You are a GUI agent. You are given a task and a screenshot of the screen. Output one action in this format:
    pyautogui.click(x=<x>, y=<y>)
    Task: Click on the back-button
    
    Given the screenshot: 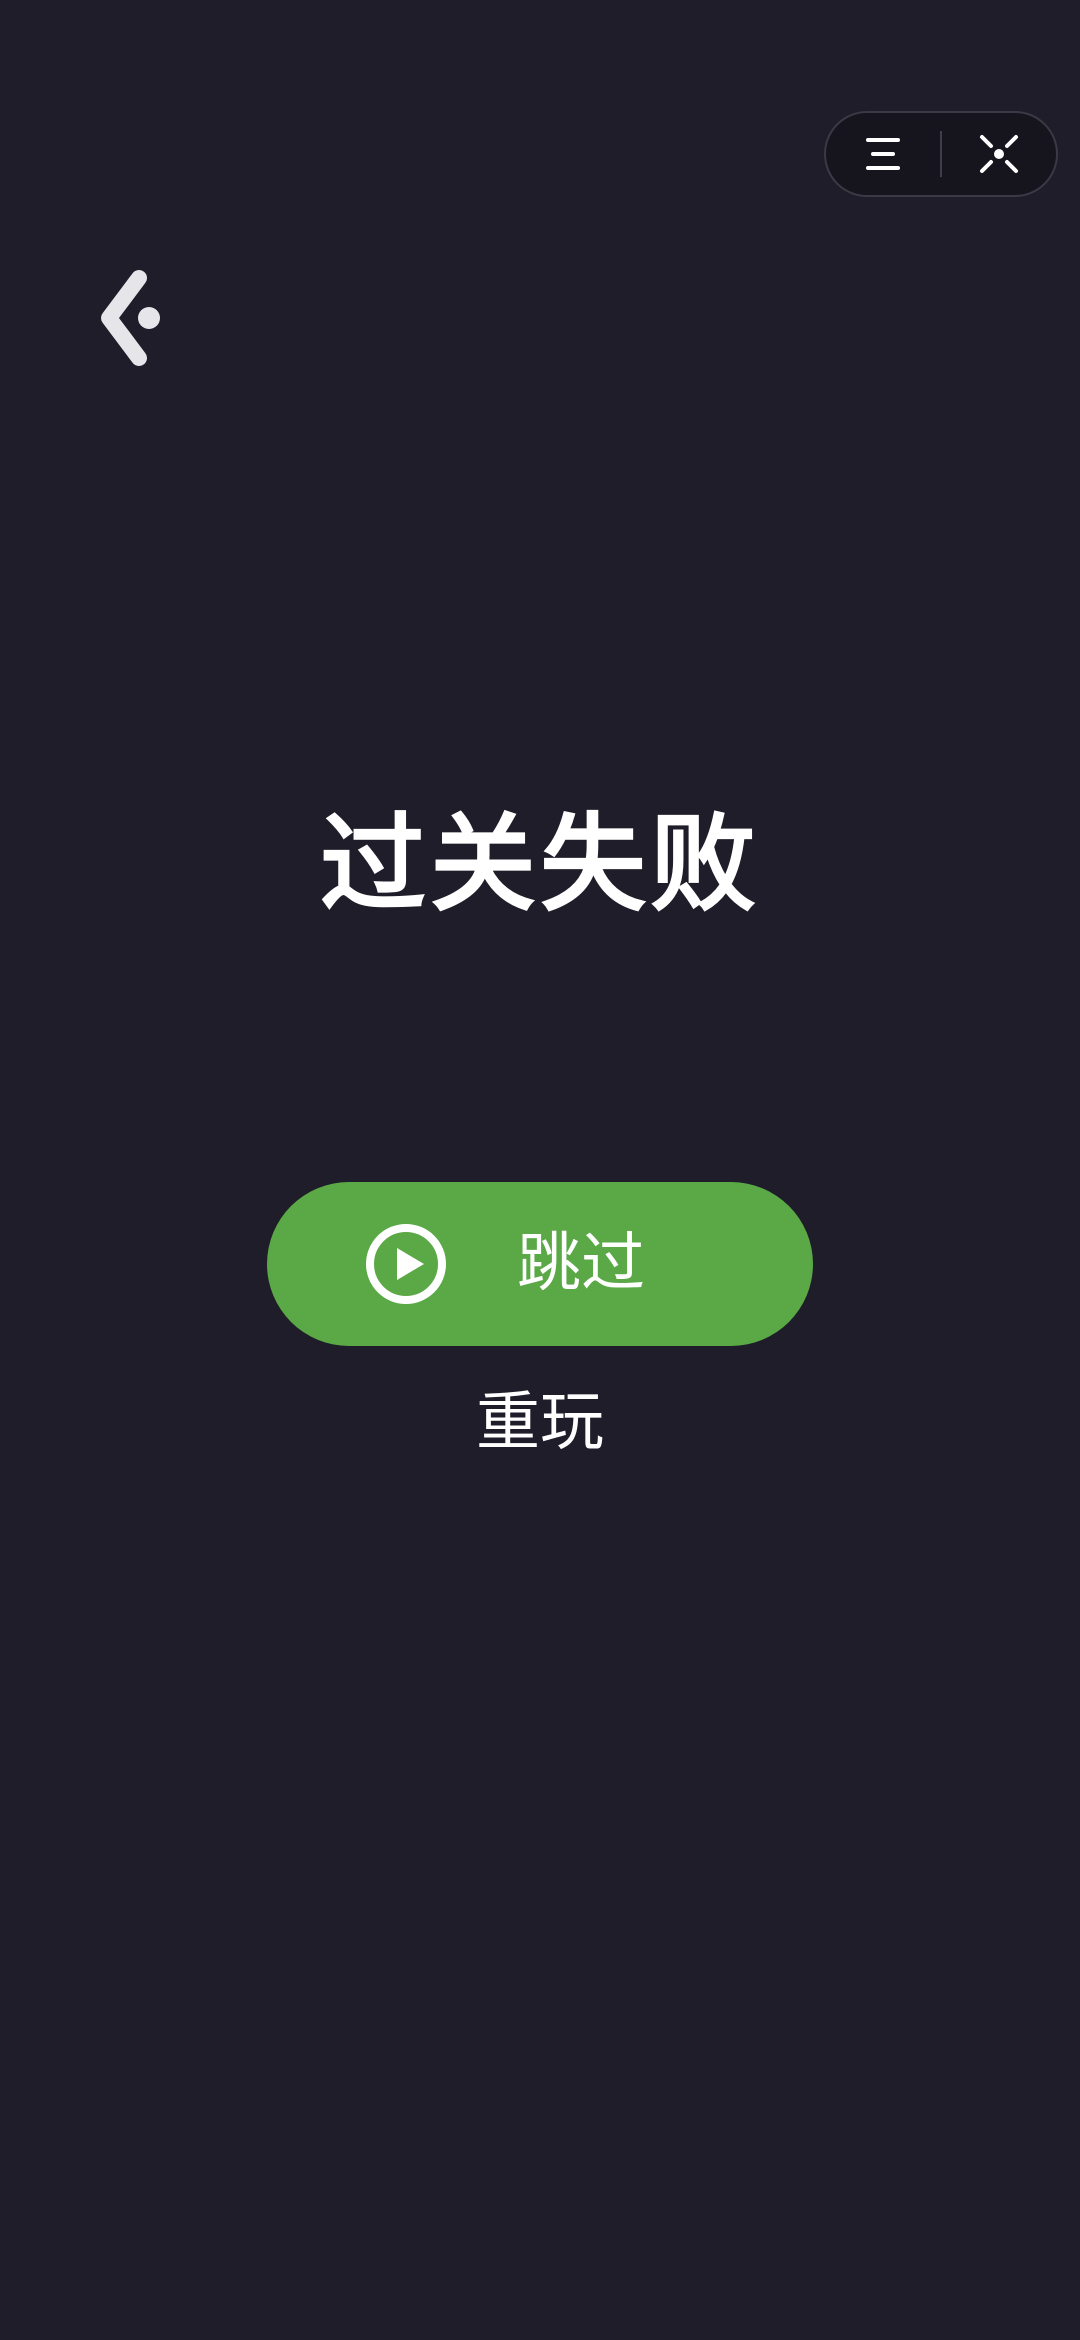 What is the action you would take?
    pyautogui.click(x=128, y=318)
    